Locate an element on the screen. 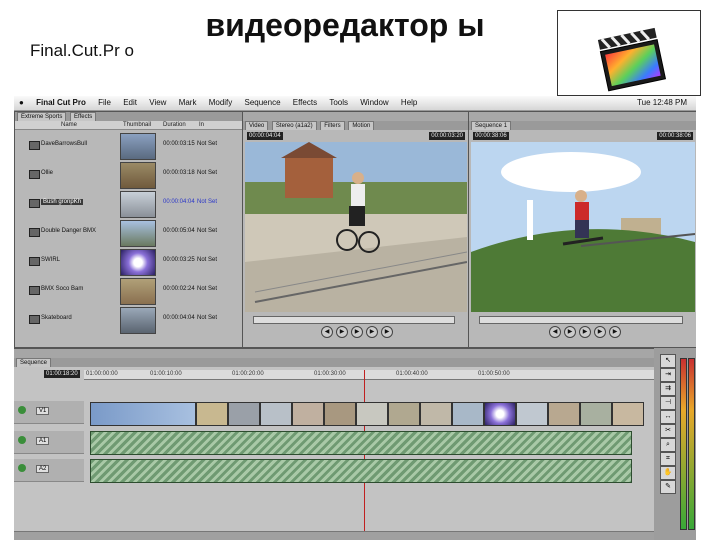 The width and height of the screenshot is (720, 540). canvas-scrubber is located at coordinates (581, 320).